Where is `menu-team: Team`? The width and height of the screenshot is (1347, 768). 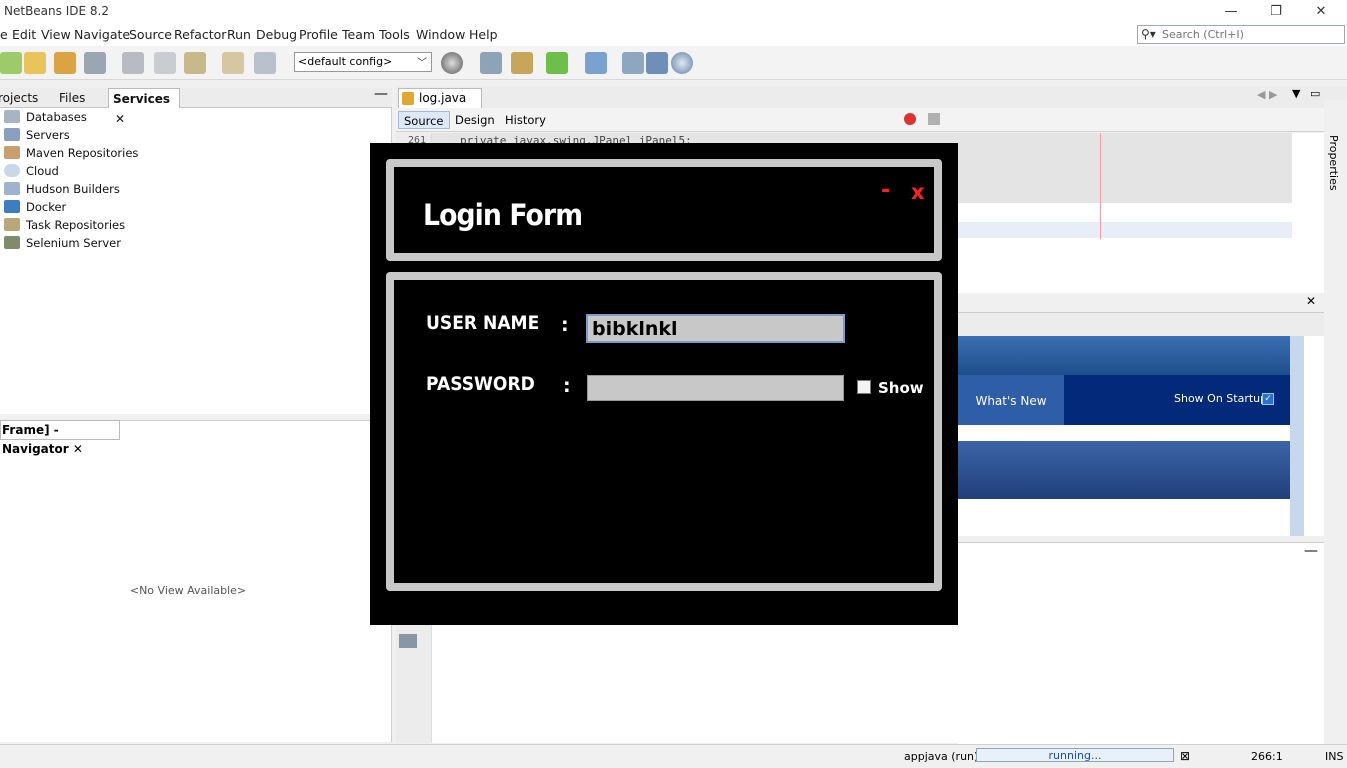 menu-team: Team is located at coordinates (358, 34).